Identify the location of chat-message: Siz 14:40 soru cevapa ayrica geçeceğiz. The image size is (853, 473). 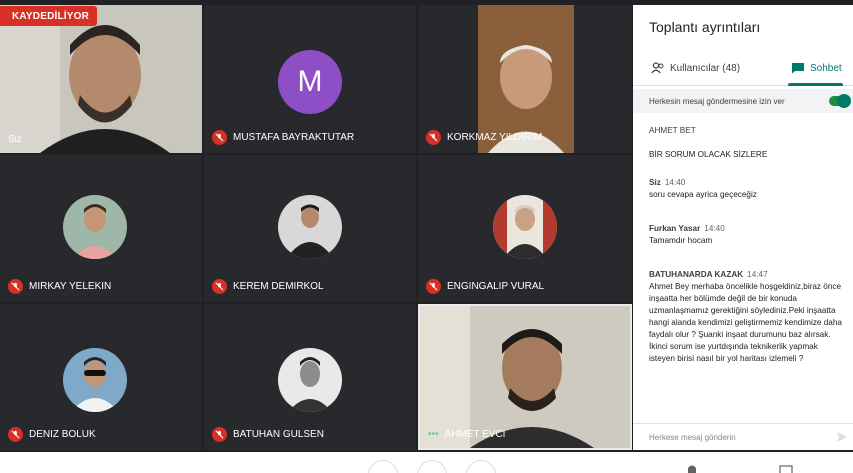
(747, 189).